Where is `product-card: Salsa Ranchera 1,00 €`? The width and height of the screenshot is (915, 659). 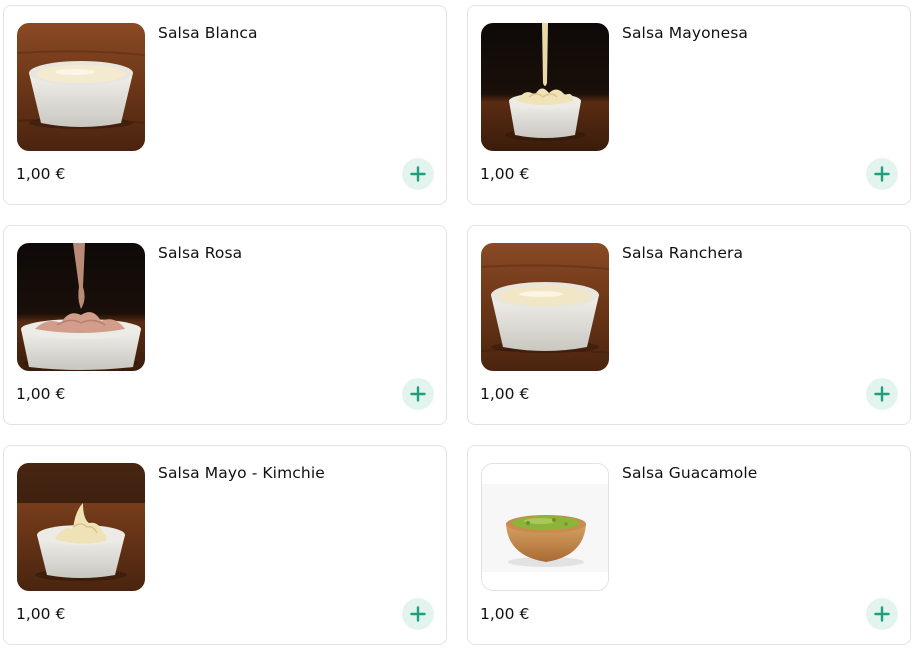
product-card: Salsa Ranchera 1,00 € is located at coordinates (689, 325).